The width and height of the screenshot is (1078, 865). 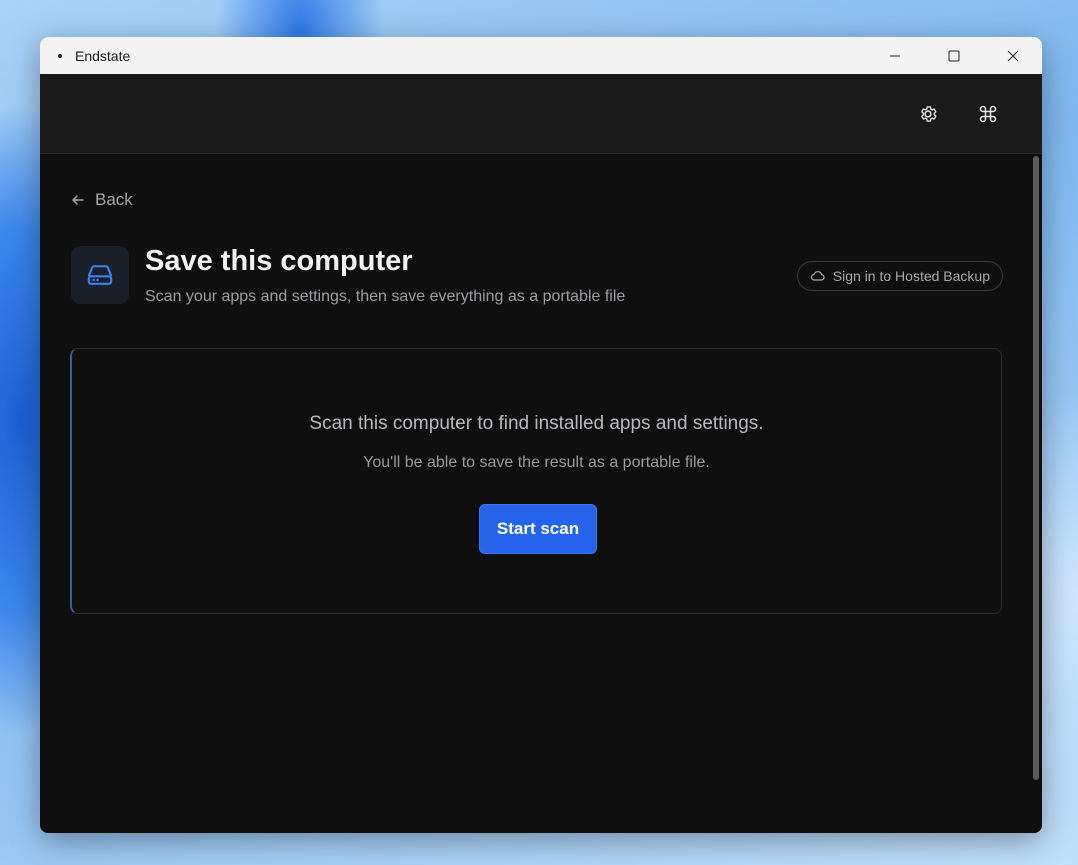 I want to click on close-button, so click(x=1012, y=55).